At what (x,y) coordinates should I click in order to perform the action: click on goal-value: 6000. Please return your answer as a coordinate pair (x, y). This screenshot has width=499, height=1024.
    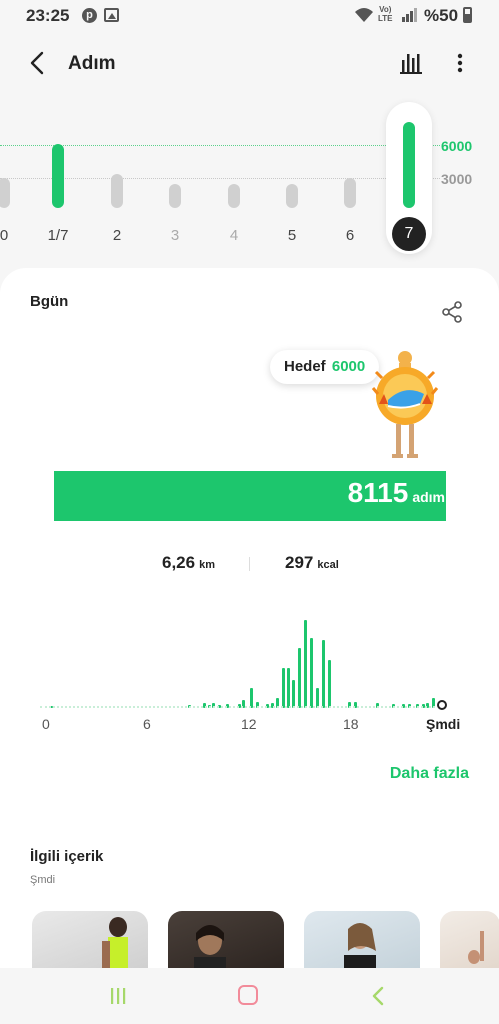
    Looking at the image, I should click on (348, 366).